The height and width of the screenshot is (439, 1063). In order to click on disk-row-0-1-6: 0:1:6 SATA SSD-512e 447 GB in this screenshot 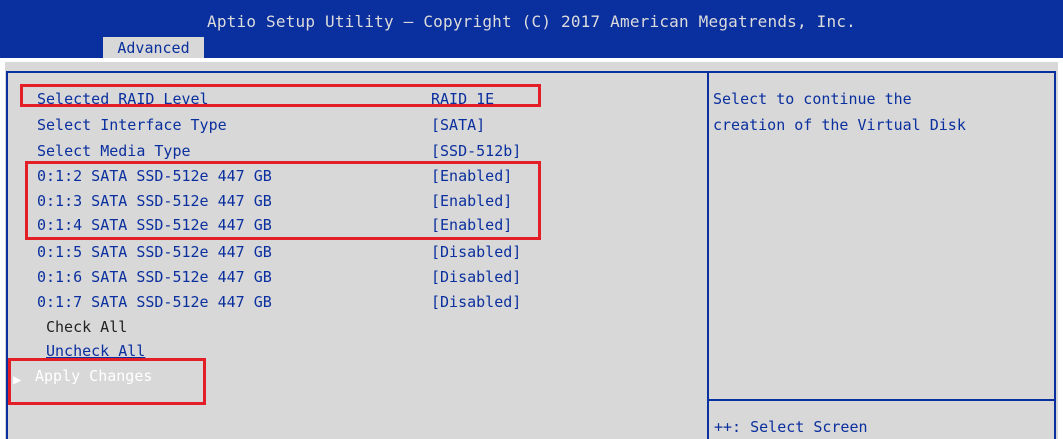, I will do `click(154, 277)`.